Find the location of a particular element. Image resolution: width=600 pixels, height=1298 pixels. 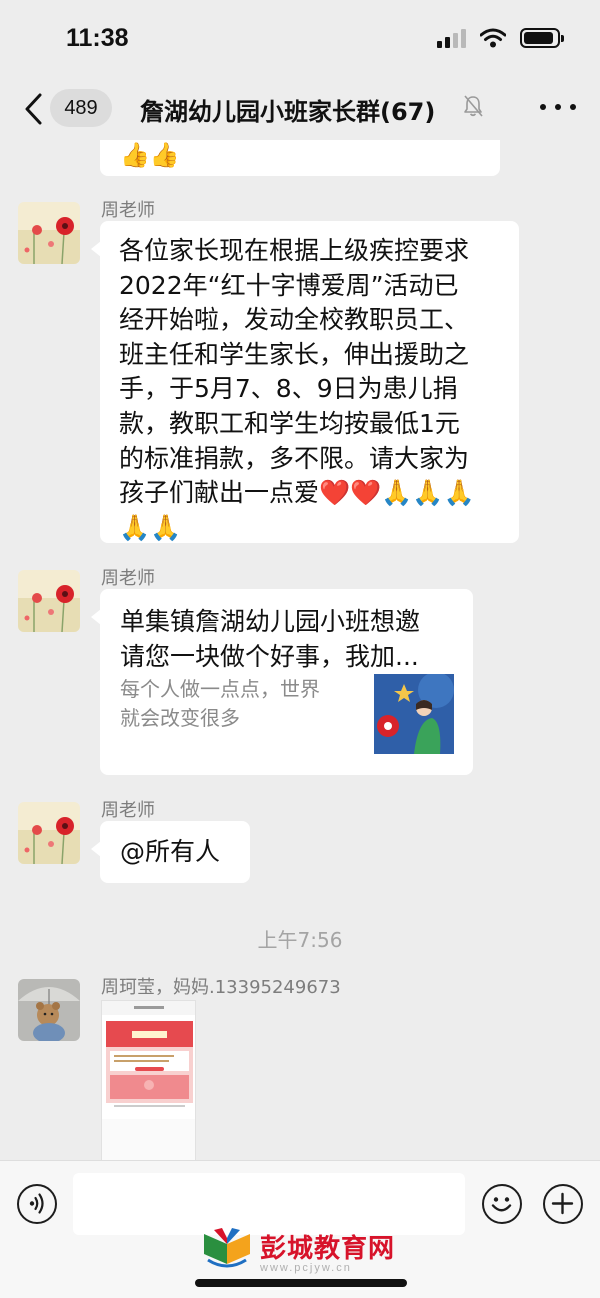

status-time: 11:38 is located at coordinates (97, 38).